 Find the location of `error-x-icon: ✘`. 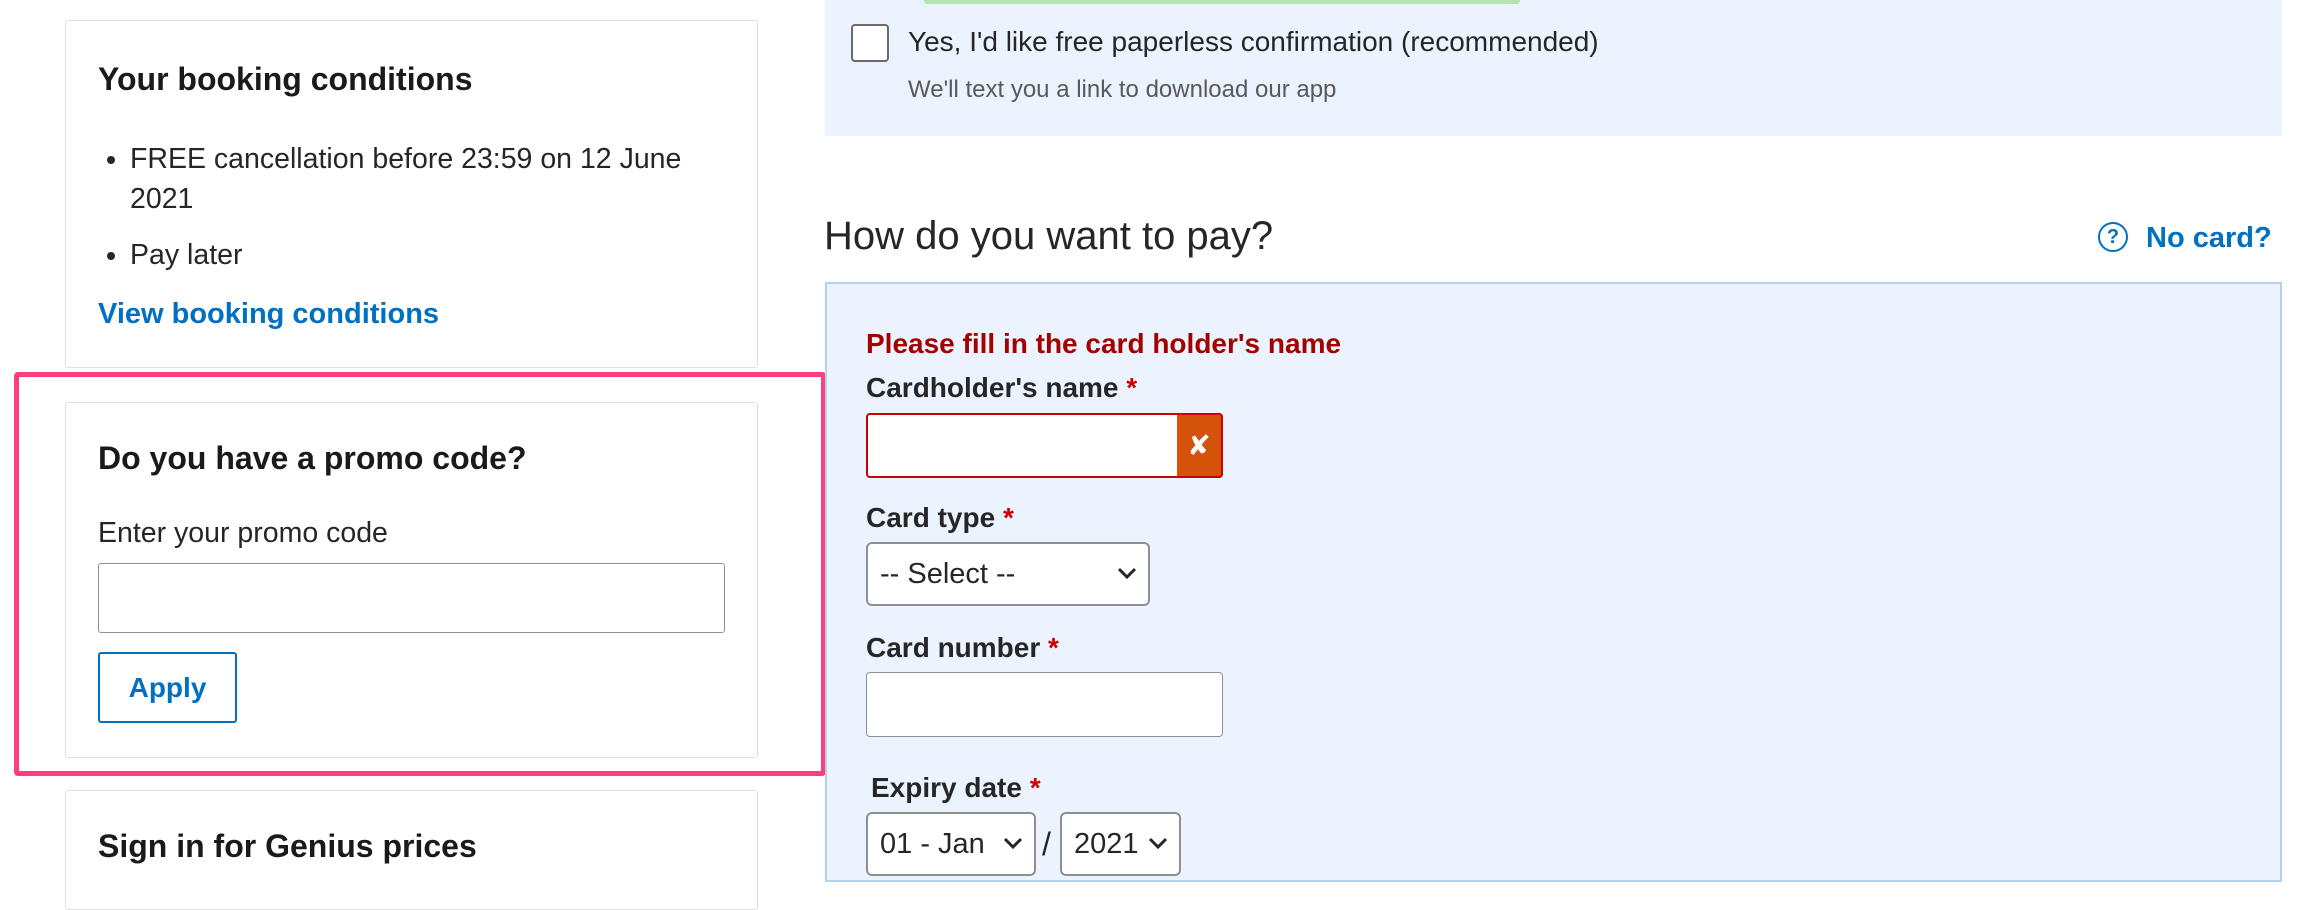

error-x-icon: ✘ is located at coordinates (1200, 445).